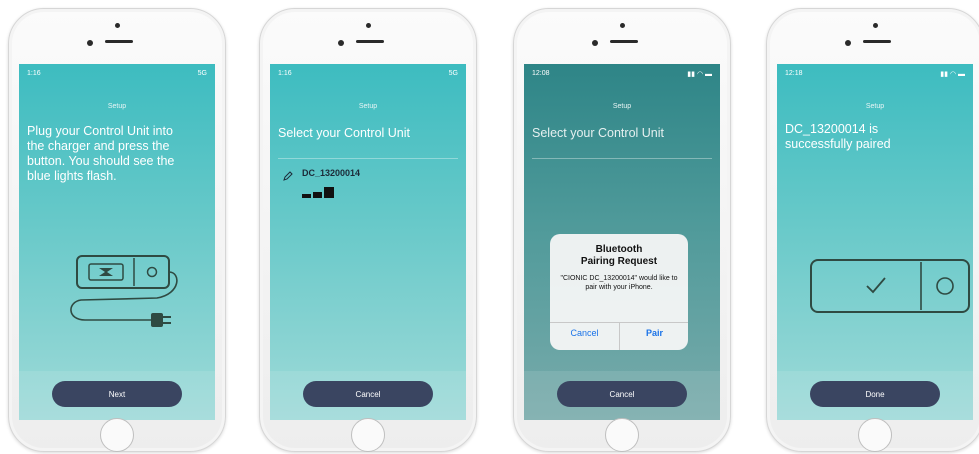 The image size is (979, 454). Describe the element at coordinates (288, 176) in the screenshot. I see `pencil-icon` at that location.